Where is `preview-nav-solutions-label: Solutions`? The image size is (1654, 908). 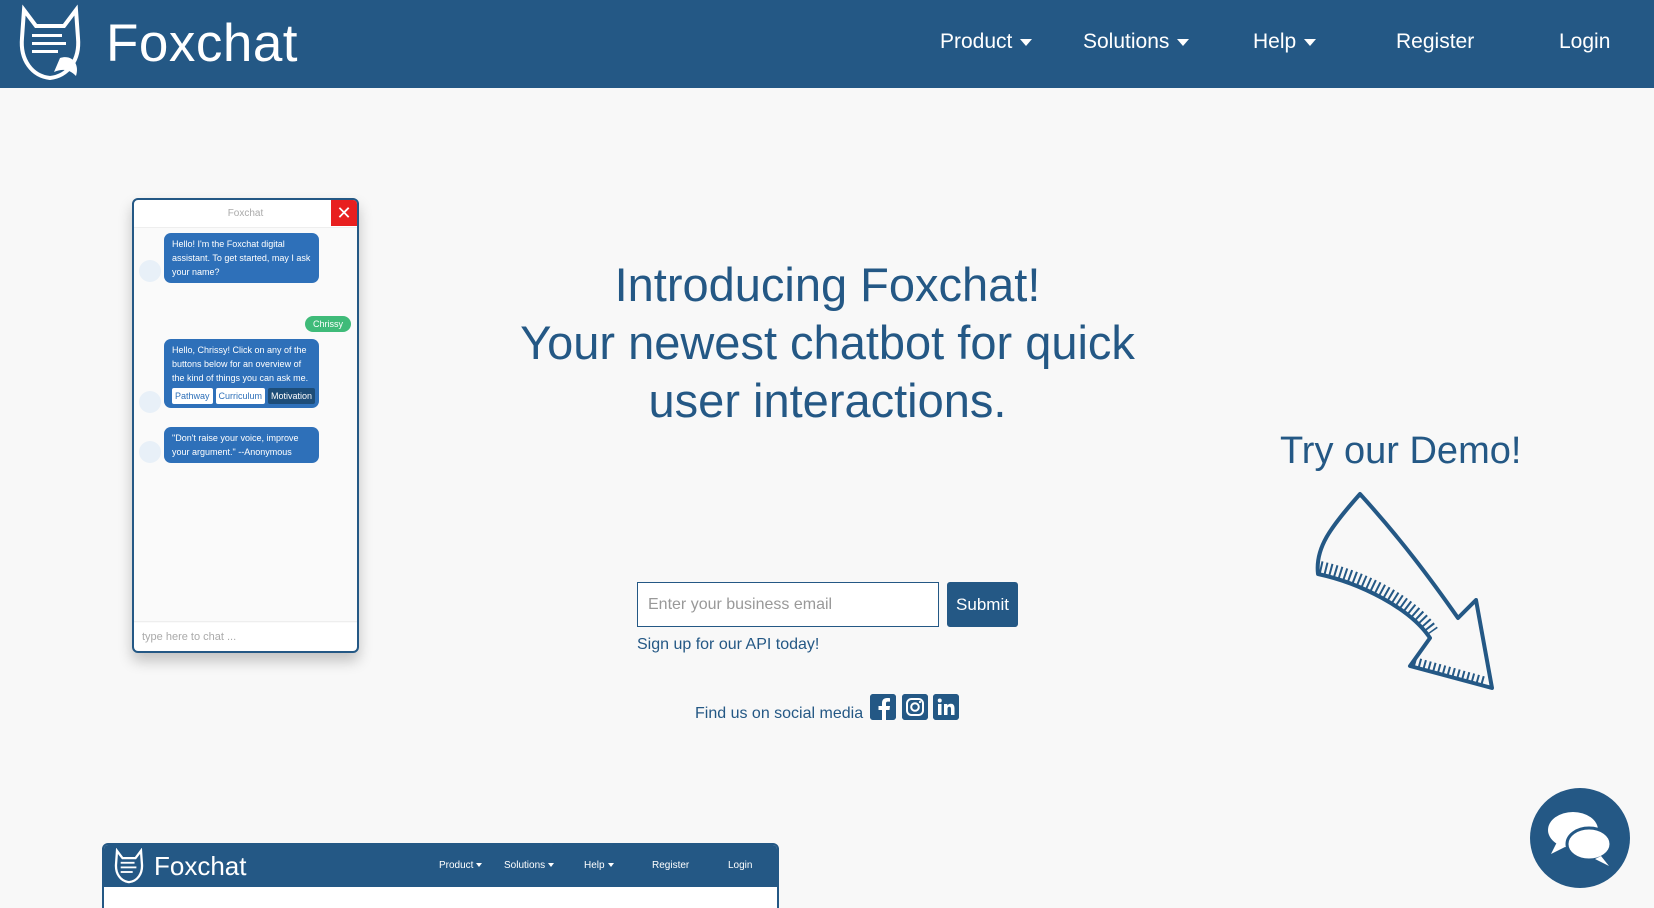
preview-nav-solutions-label: Solutions is located at coordinates (525, 865).